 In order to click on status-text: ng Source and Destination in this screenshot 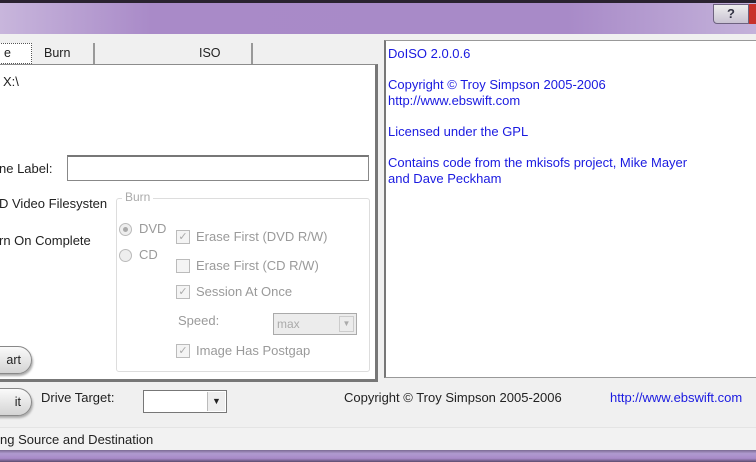, I will do `click(77, 439)`.